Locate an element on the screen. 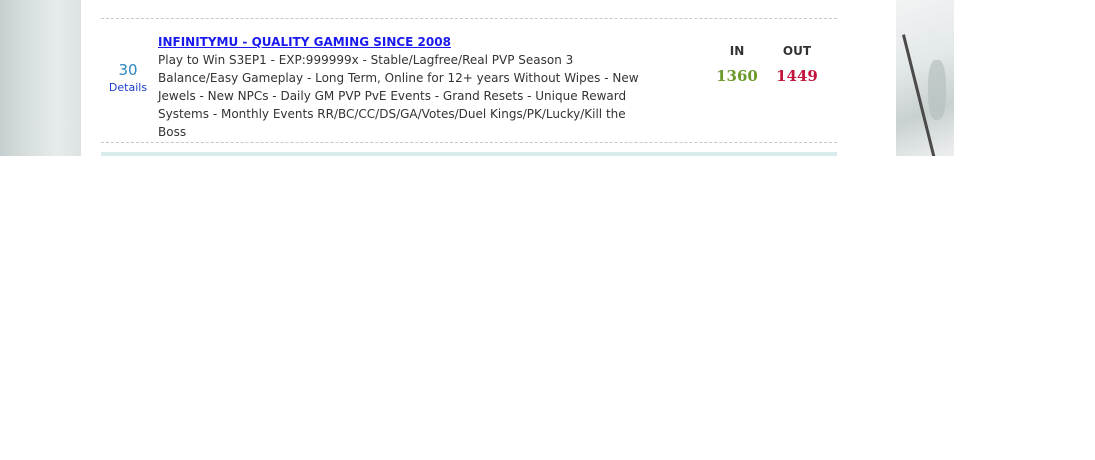 This screenshot has width=1095, height=460. in-label: IN is located at coordinates (737, 51).